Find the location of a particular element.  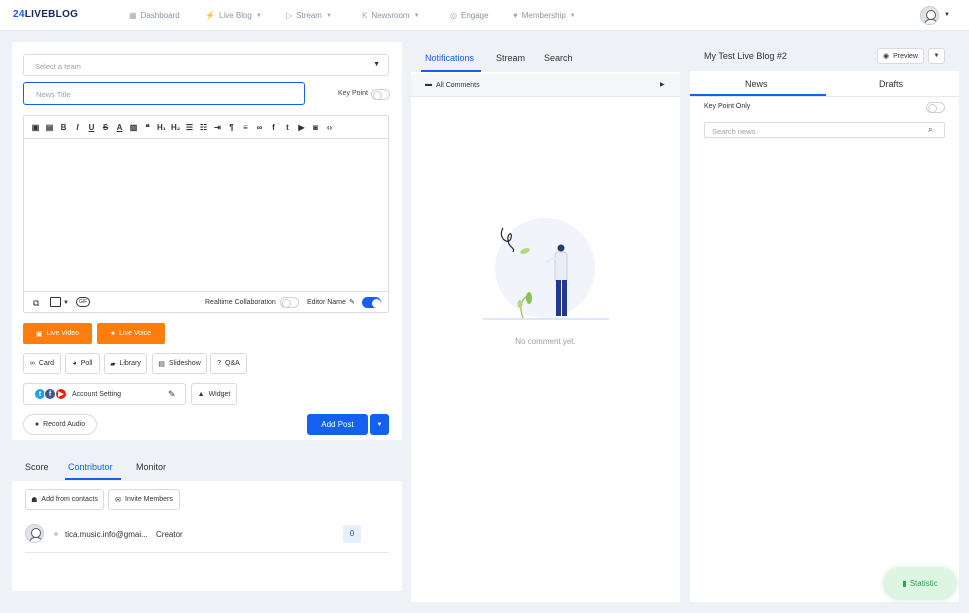

nav-live-blog: ⚡ Live Blog ▼ is located at coordinates (233, 15).